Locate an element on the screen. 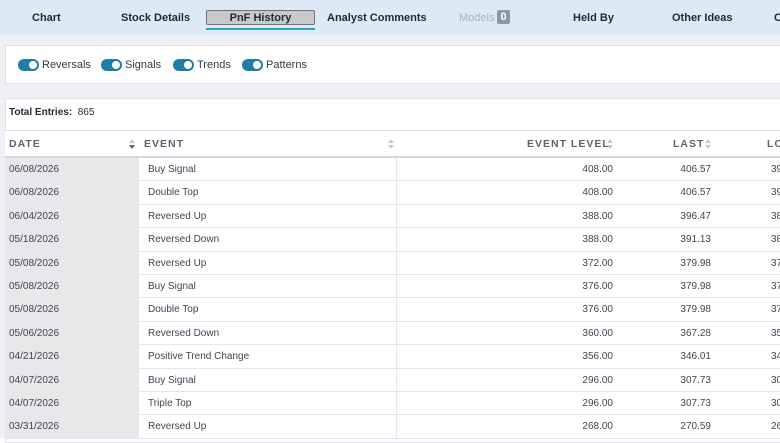 The image size is (780, 443). tab-held-by: Held By is located at coordinates (593, 17).